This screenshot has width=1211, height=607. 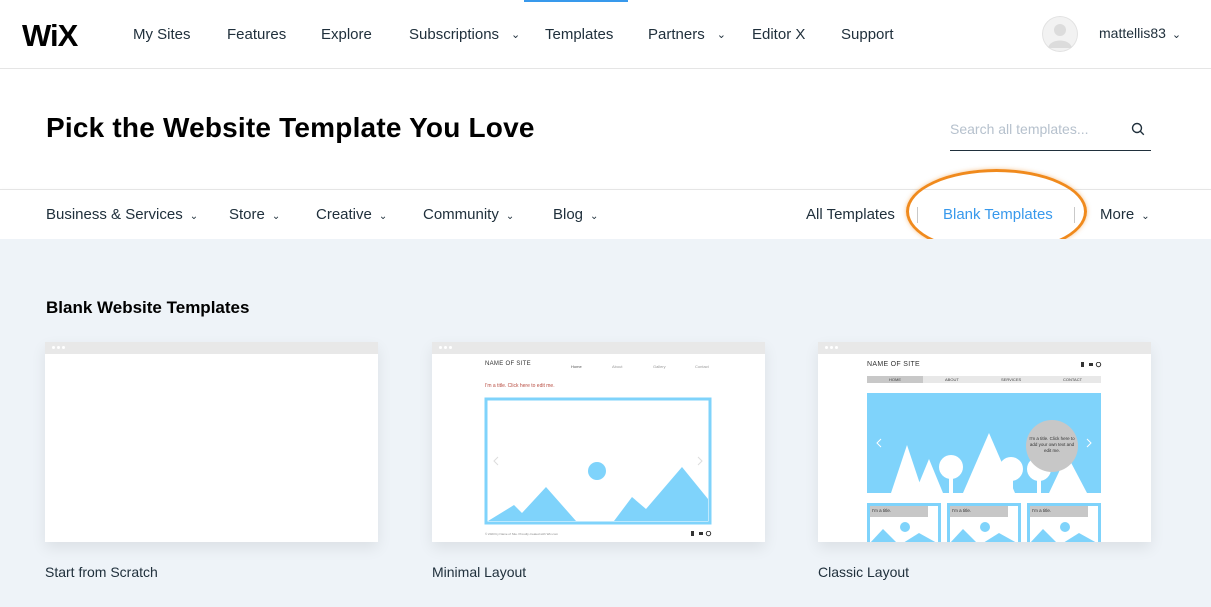 I want to click on preview-title-text: I'm a title. Click here to edit me., so click(x=520, y=386).